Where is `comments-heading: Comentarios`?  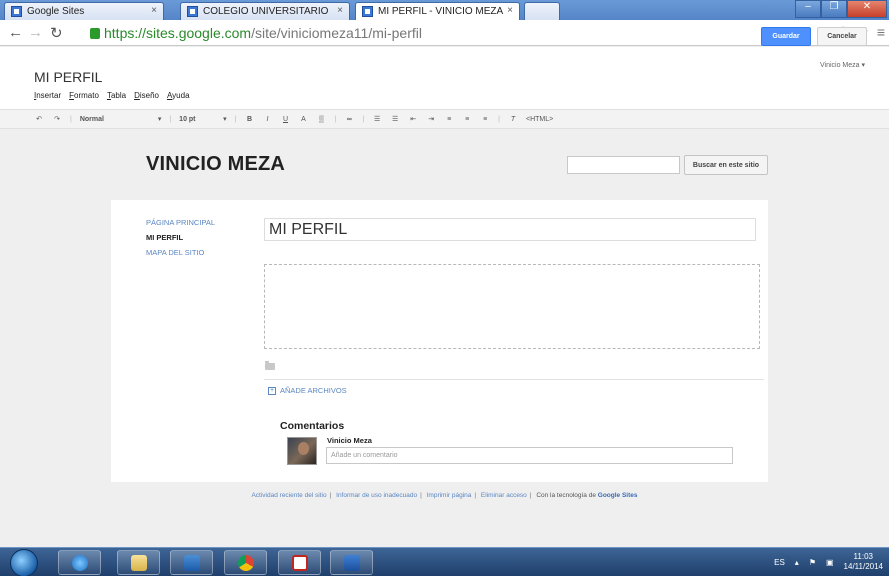 comments-heading: Comentarios is located at coordinates (312, 426).